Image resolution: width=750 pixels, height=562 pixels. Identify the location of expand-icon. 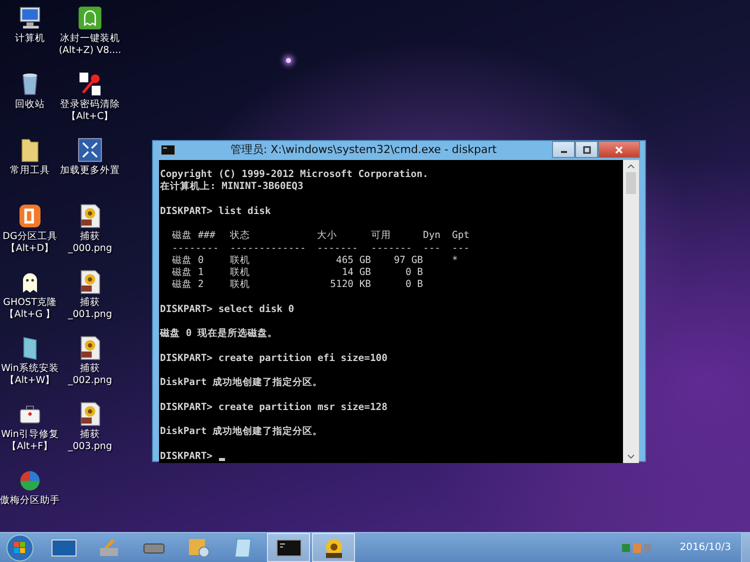
(90, 150).